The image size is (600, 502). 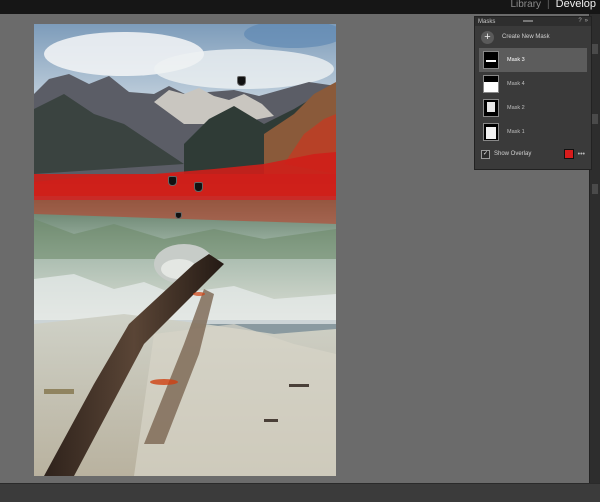 I want to click on help-icon: ?, so click(x=579, y=21).